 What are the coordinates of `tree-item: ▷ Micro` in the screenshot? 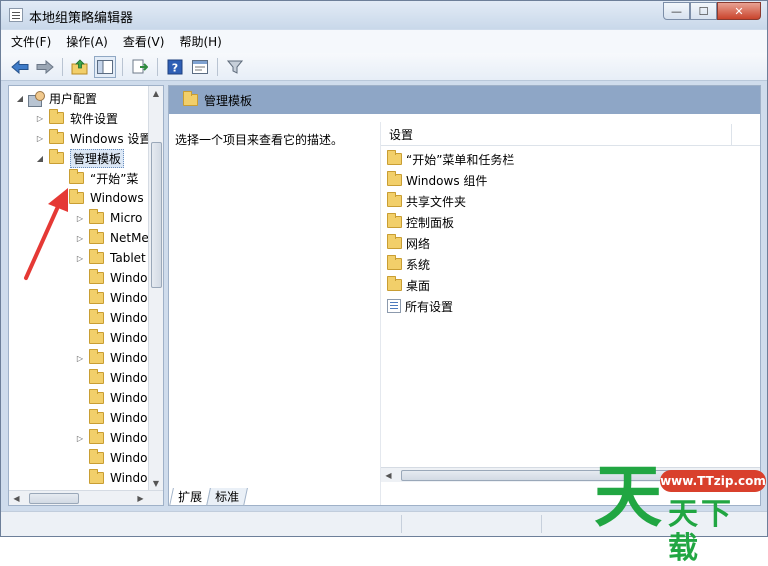 It's located at (108, 218).